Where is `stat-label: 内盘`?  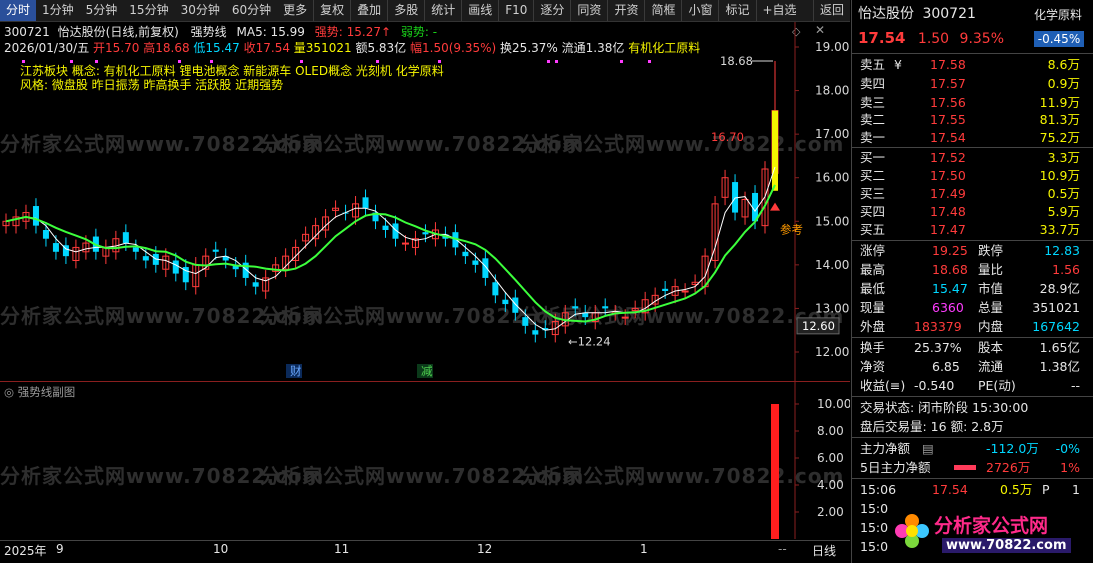 stat-label: 内盘 is located at coordinates (991, 326).